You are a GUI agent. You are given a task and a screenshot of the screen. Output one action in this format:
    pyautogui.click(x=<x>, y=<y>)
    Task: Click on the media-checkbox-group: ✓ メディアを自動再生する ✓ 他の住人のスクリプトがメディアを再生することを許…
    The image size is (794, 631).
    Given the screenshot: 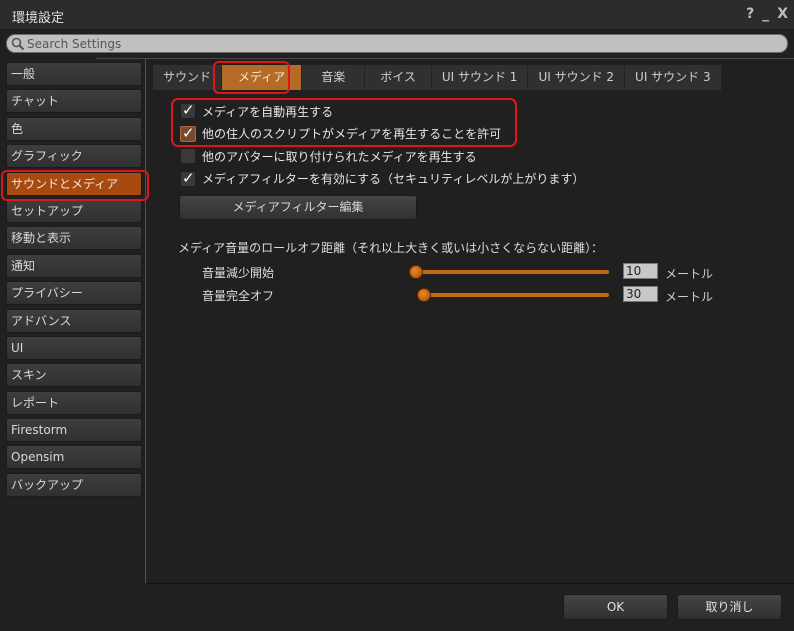 What is the action you would take?
    pyautogui.click(x=382, y=145)
    